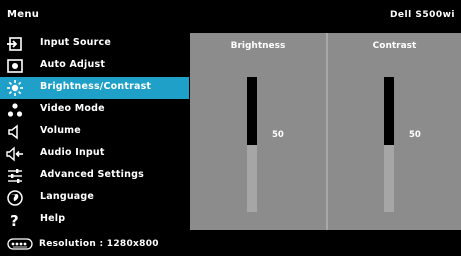 Image resolution: width=461 pixels, height=256 pixels. What do you see at coordinates (72, 152) in the screenshot?
I see `menu-item-label: Audio Input` at bounding box center [72, 152].